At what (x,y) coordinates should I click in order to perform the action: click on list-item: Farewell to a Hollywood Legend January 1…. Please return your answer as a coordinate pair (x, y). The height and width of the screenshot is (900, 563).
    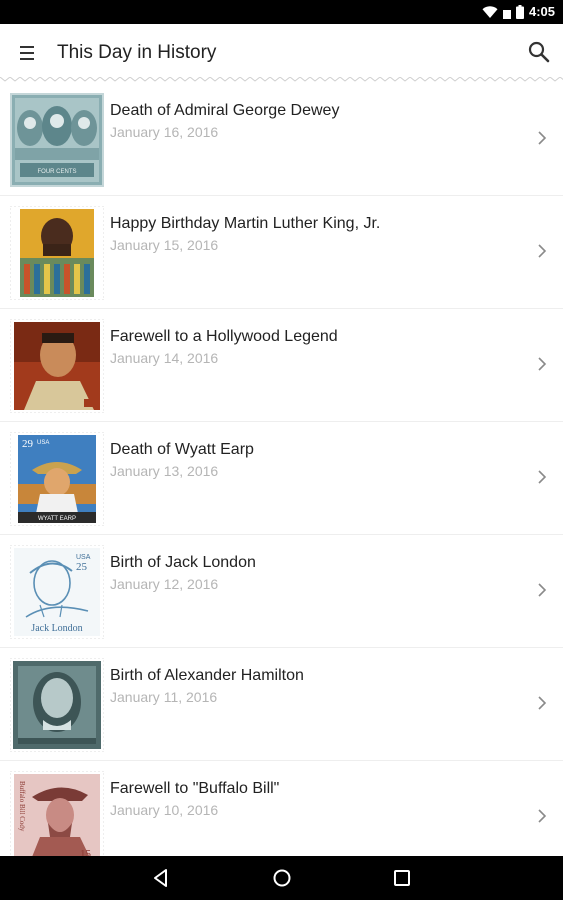
    Looking at the image, I should click on (281, 365).